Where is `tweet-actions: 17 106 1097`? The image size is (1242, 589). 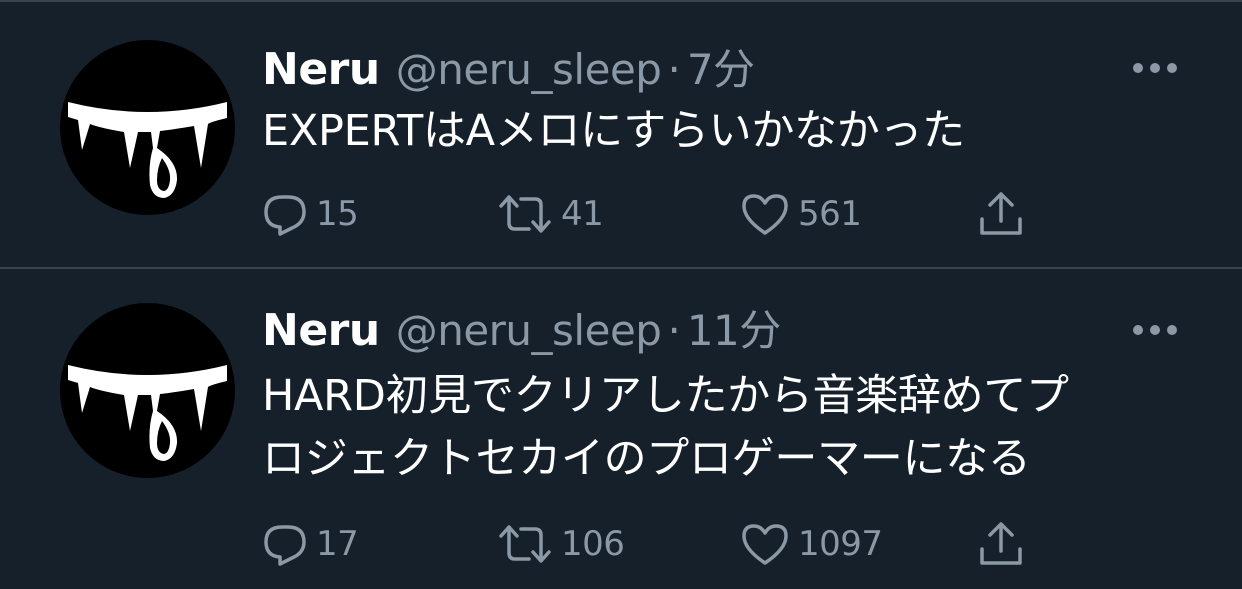 tweet-actions: 17 106 1097 is located at coordinates (662, 544).